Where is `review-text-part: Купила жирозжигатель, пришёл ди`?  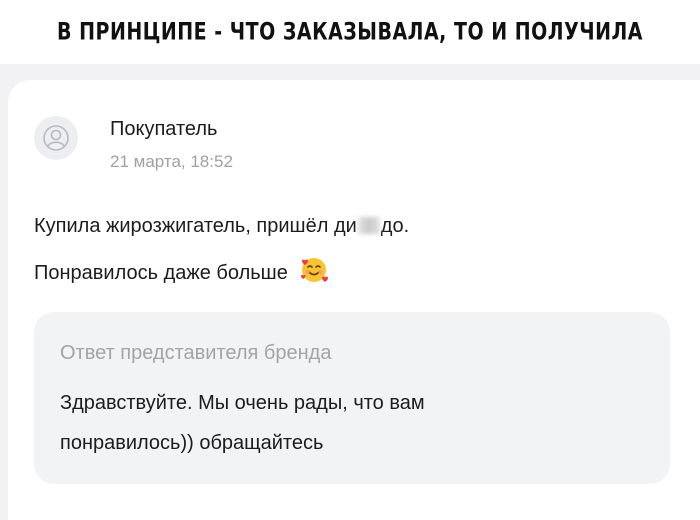
review-text-part: Купила жирозжигатель, пришёл ди is located at coordinates (195, 226).